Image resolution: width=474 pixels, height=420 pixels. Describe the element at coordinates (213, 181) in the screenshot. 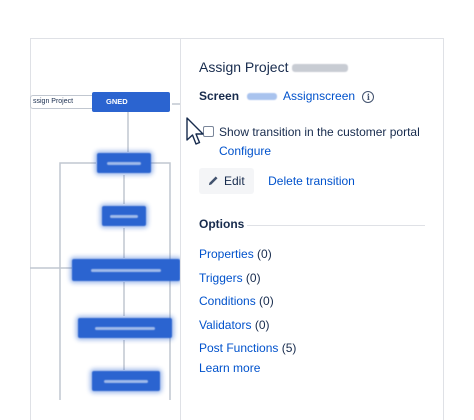

I see `pencil-icon` at that location.